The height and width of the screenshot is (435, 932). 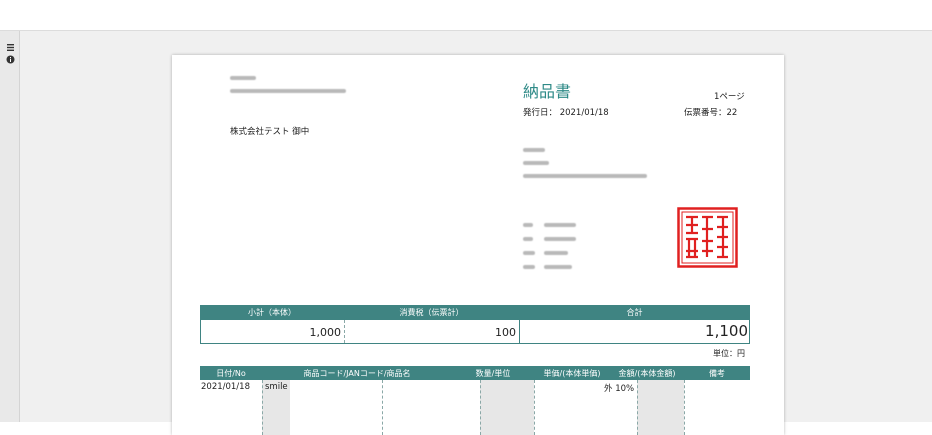 What do you see at coordinates (431, 312) in the screenshot?
I see `tax-header: 消費税（伝票計）` at bounding box center [431, 312].